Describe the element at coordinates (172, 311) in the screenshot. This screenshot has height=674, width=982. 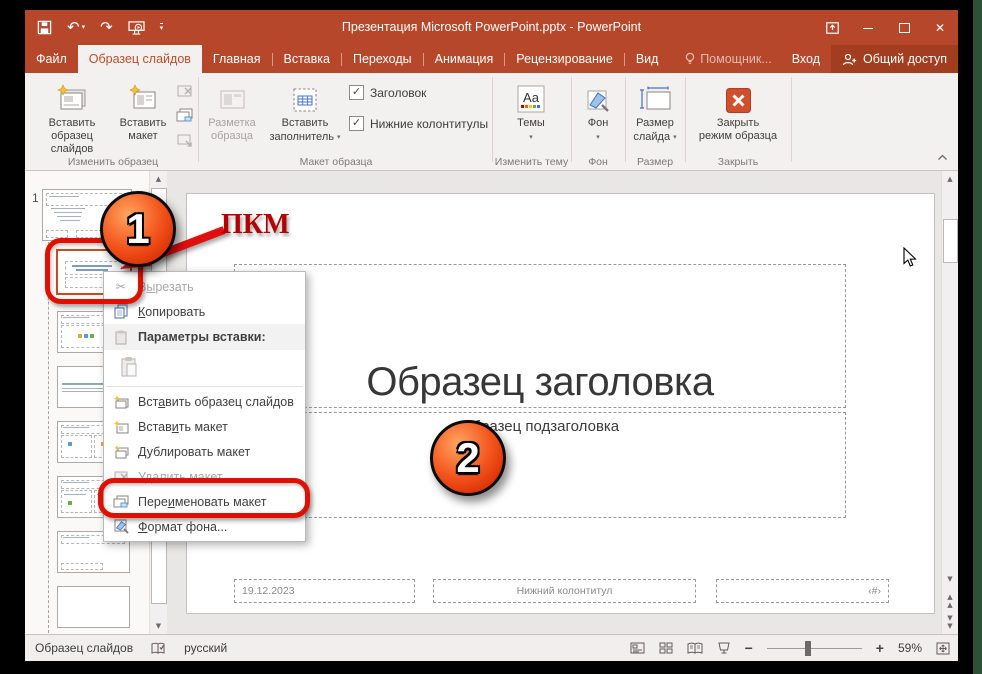
I see `menu-item-label: Копировать` at that location.